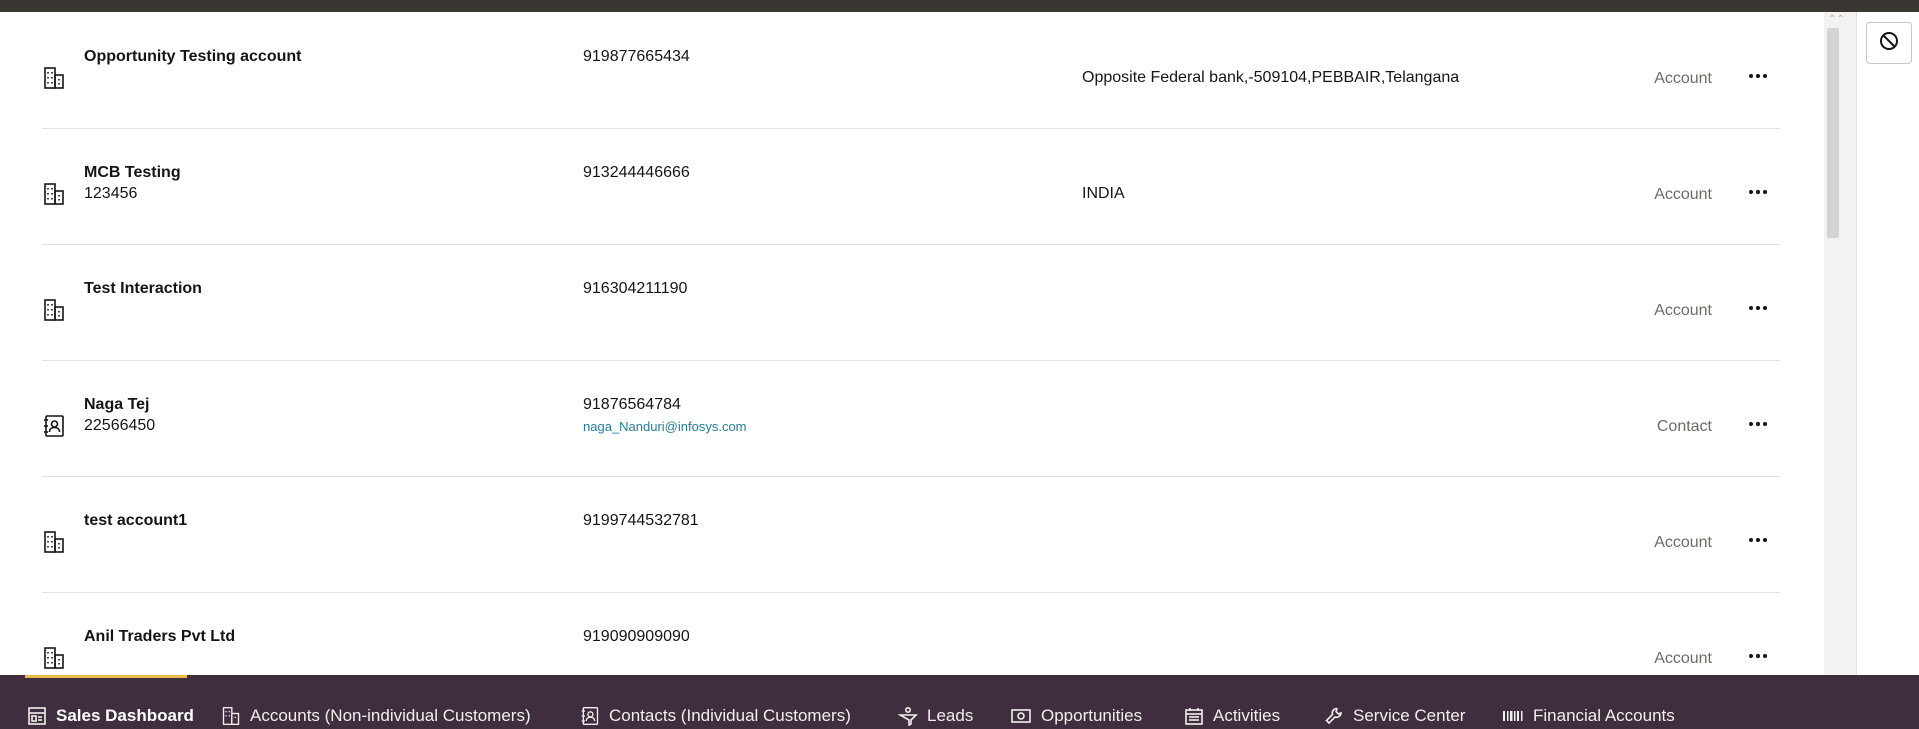 This screenshot has height=729, width=1919. Describe the element at coordinates (117, 405) in the screenshot. I see `record-name: Naga Tej` at that location.